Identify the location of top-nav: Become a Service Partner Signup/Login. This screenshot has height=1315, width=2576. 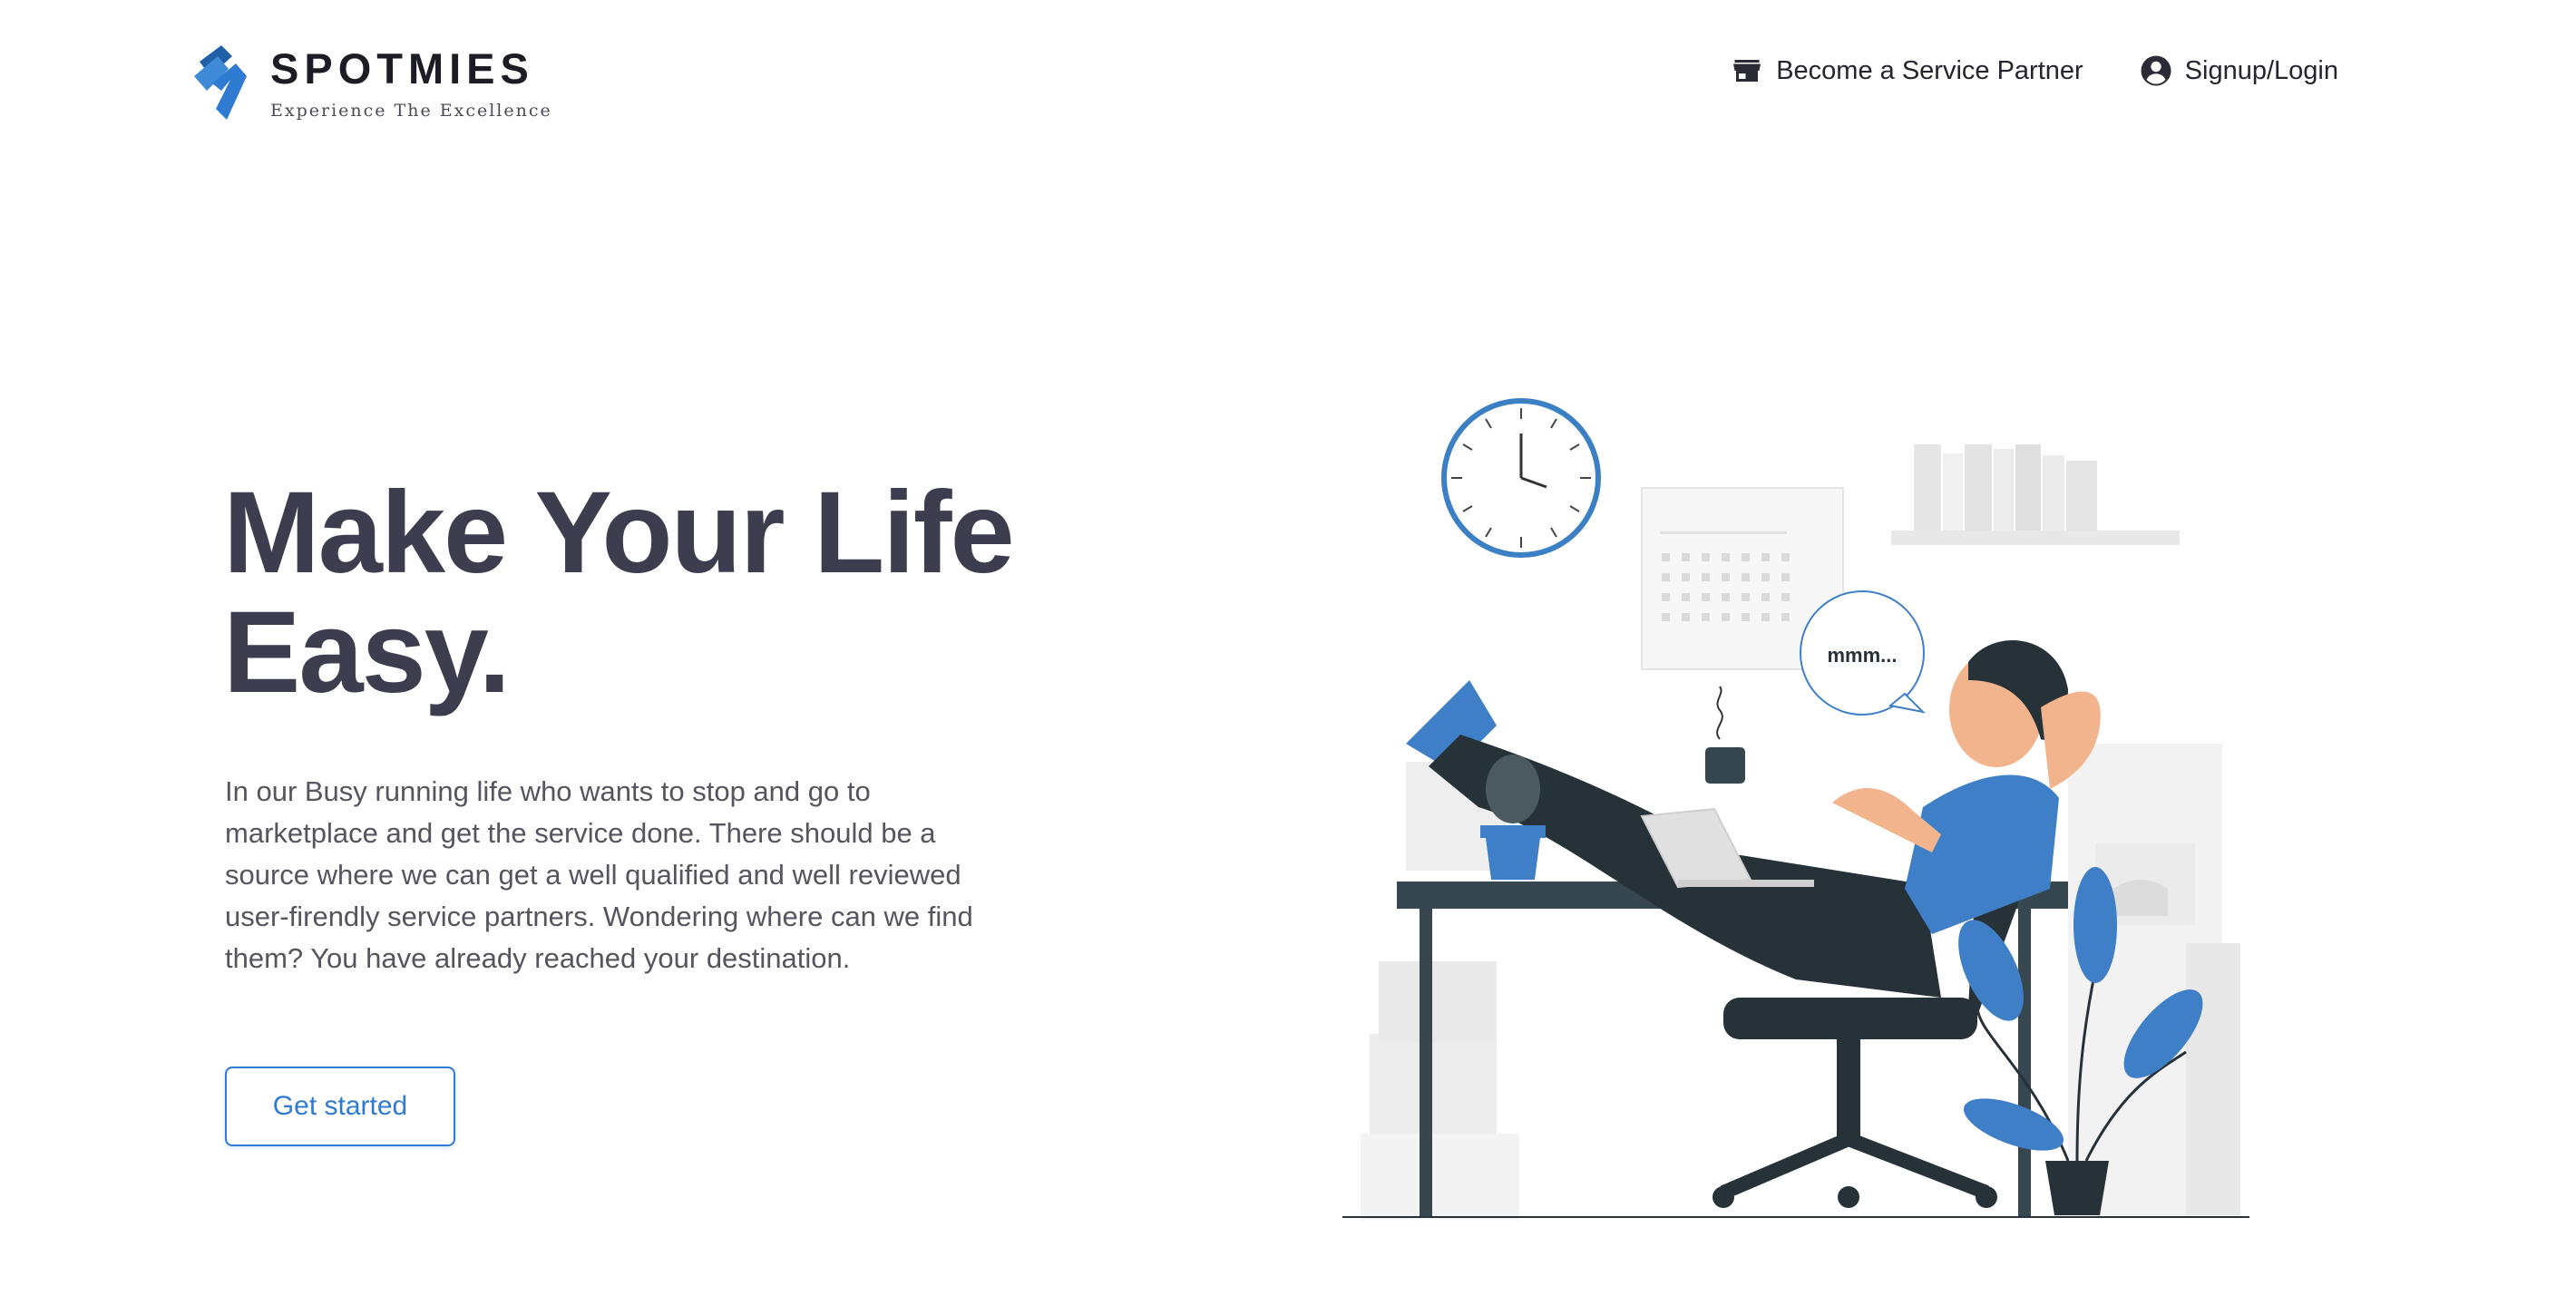
(2034, 71).